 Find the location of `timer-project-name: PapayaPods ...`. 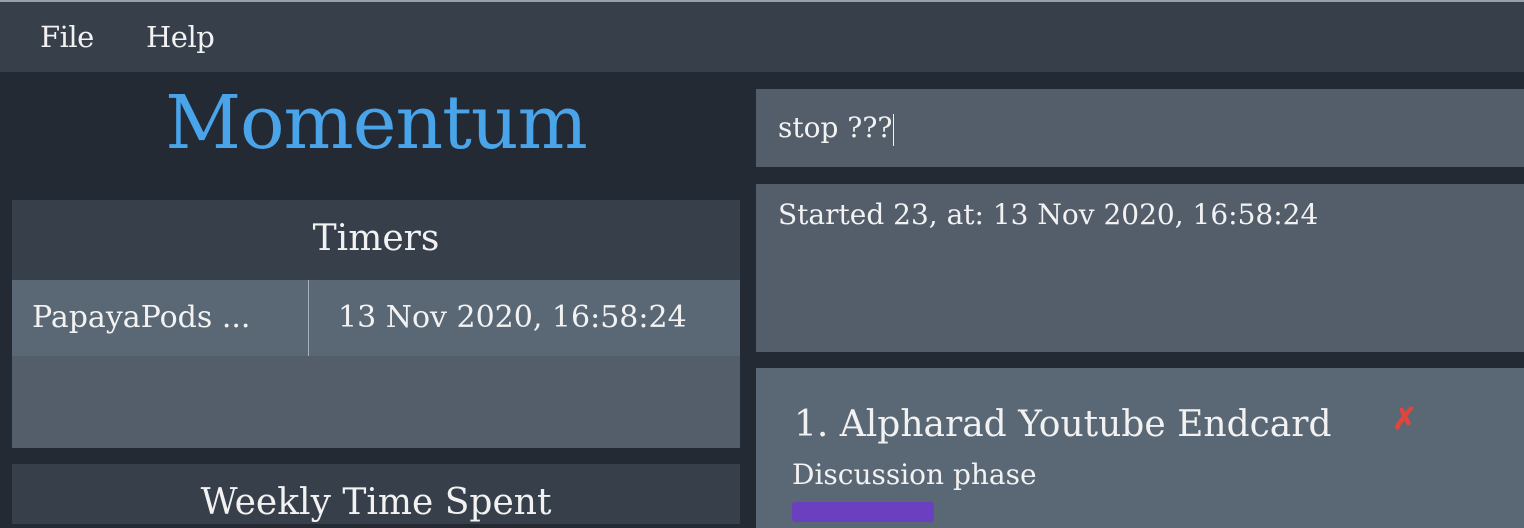

timer-project-name: PapayaPods ... is located at coordinates (141, 317).